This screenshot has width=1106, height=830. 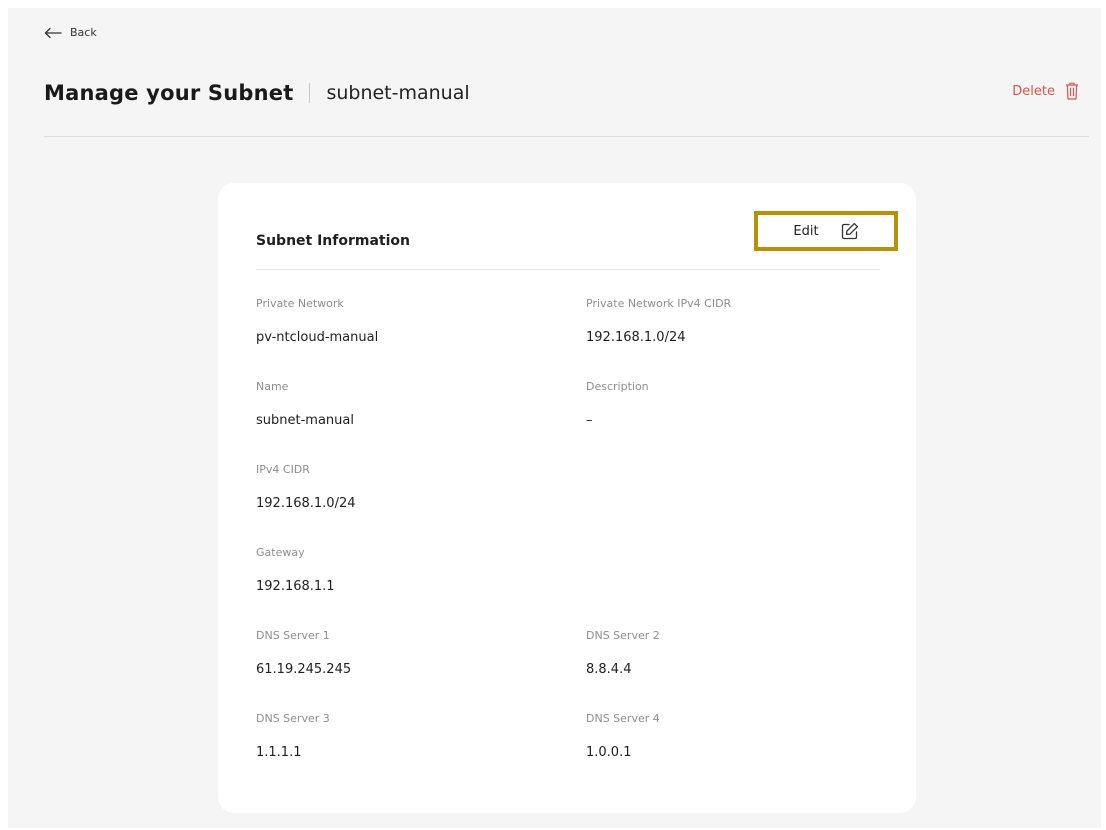 I want to click on page-title: Manage your Subnet, so click(x=169, y=93).